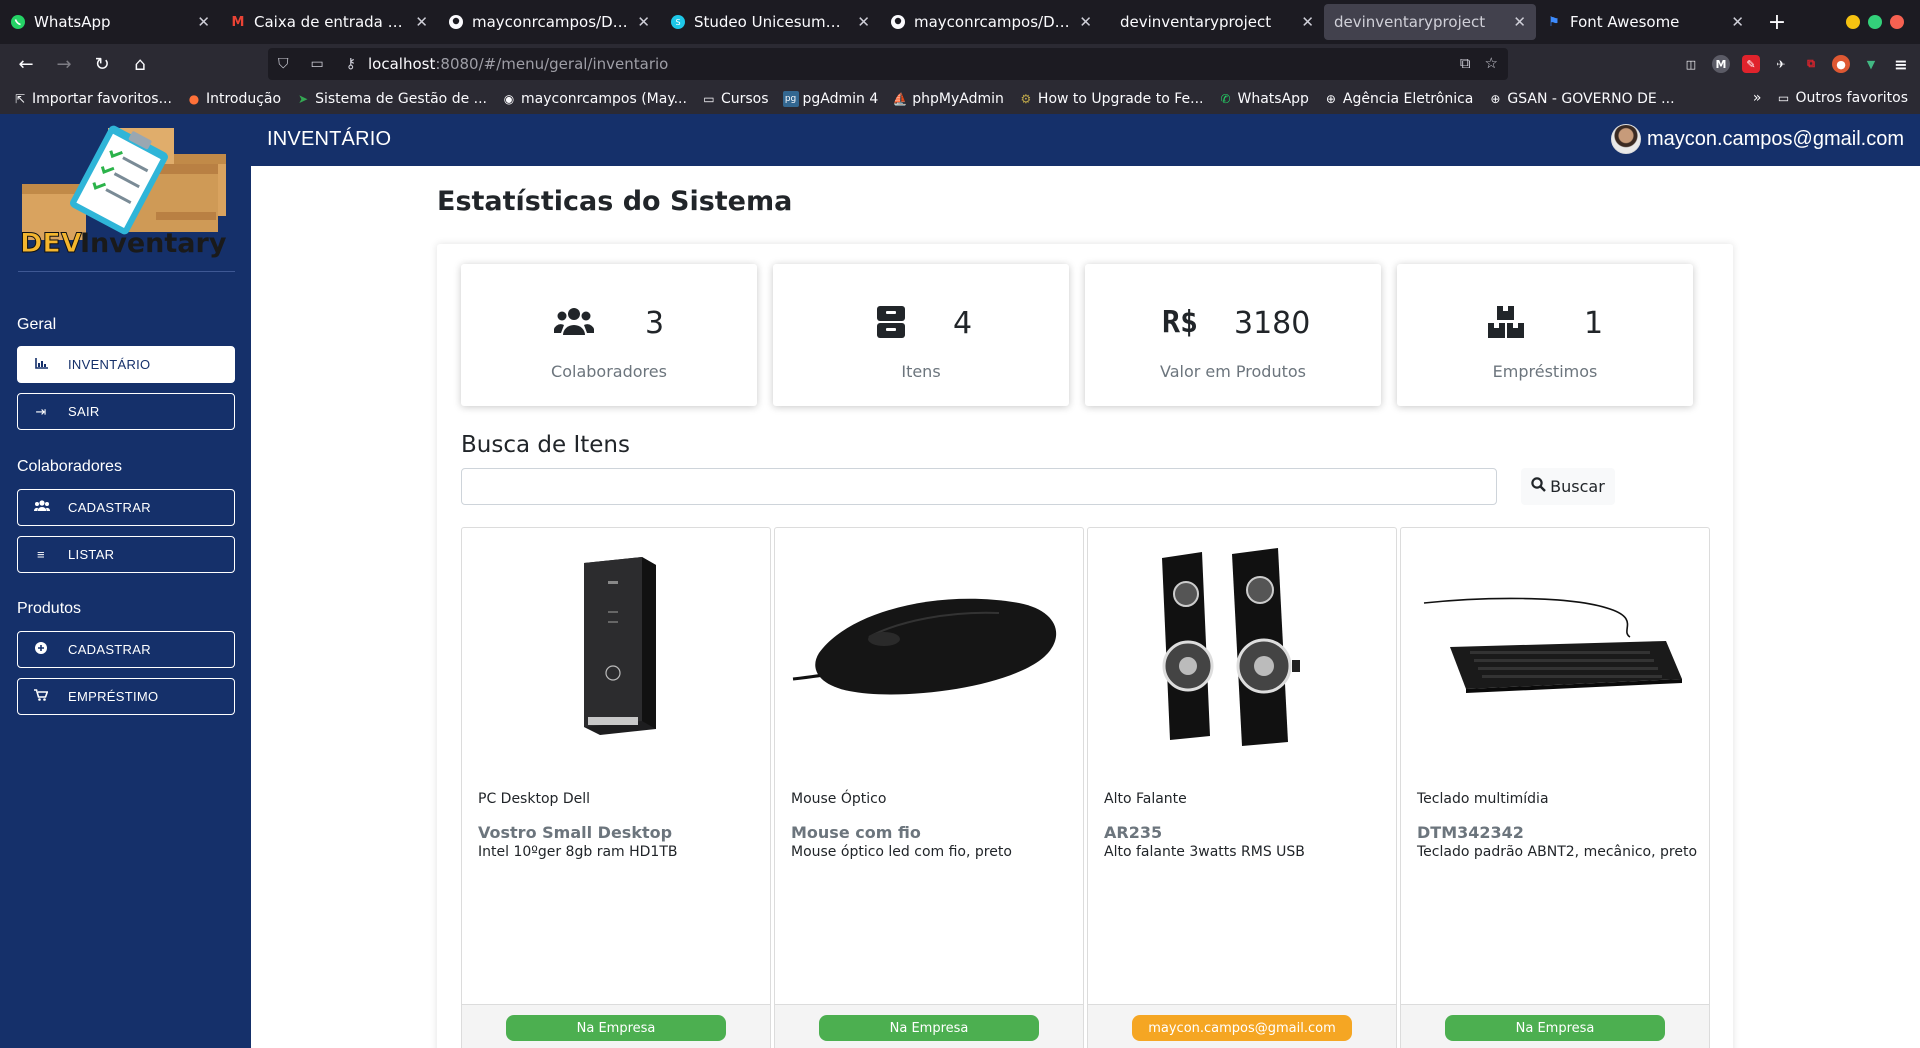 The width and height of the screenshot is (1920, 1048). Describe the element at coordinates (921, 335) in the screenshot. I see `stat-card-itens: 4 Itens` at that location.